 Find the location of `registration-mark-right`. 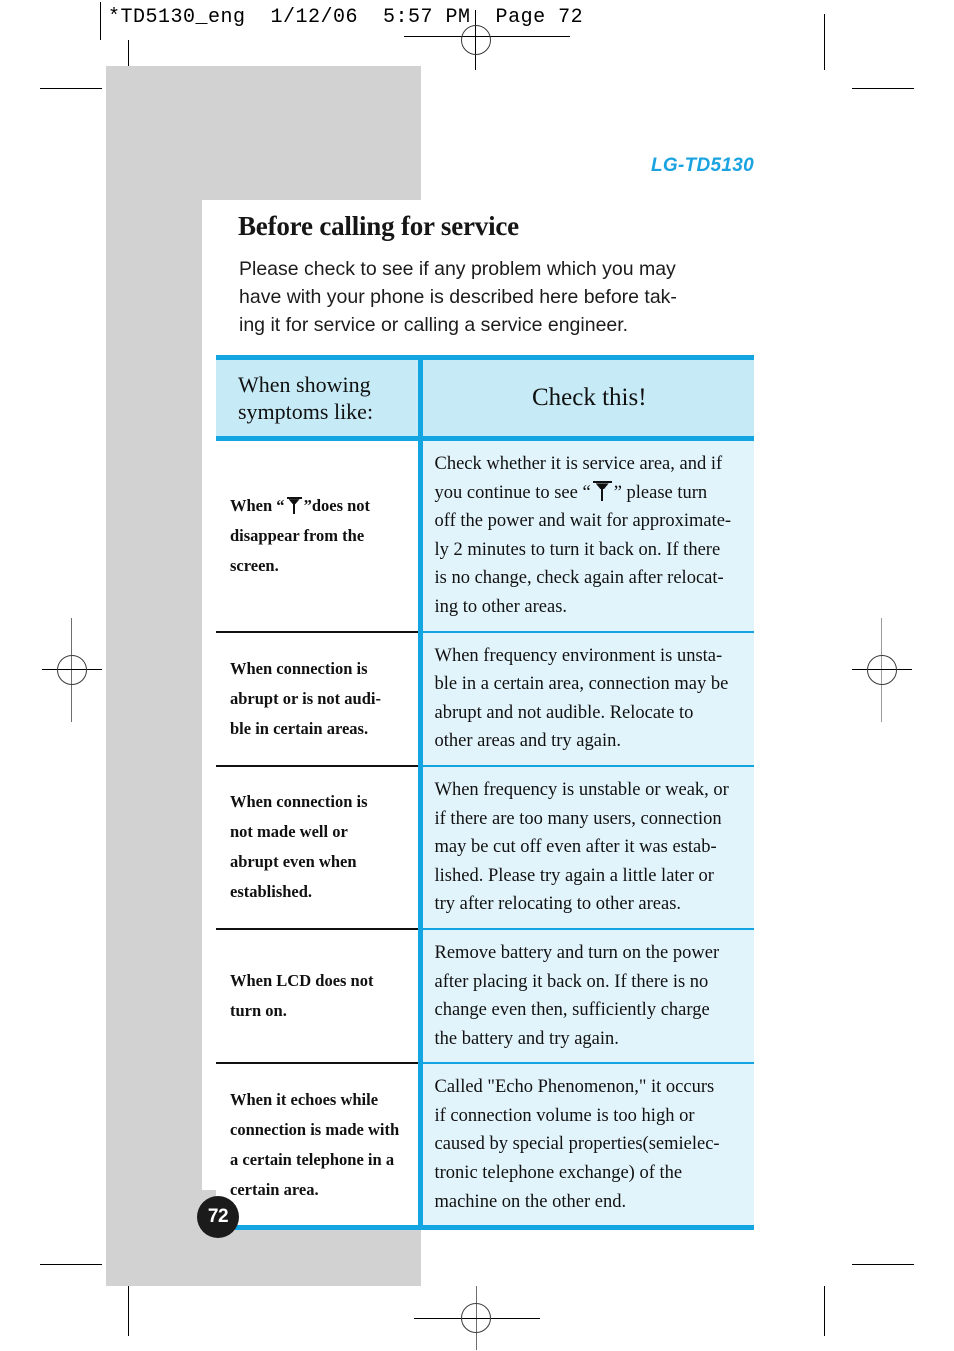

registration-mark-right is located at coordinates (882, 670).